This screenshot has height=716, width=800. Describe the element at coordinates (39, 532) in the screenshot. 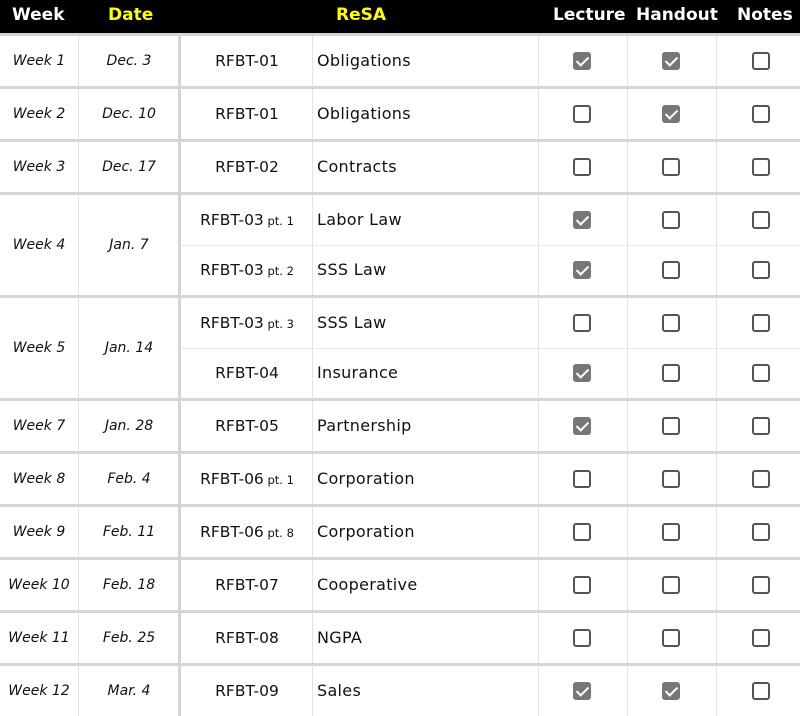

I see `week-label: Week 9` at that location.